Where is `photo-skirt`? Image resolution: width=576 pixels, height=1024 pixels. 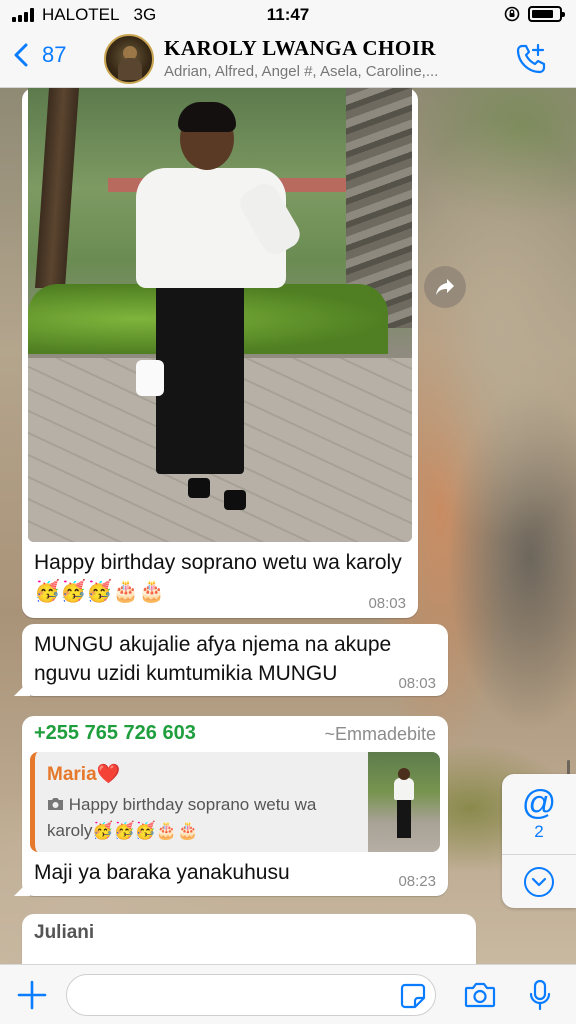
photo-skirt is located at coordinates (200, 374).